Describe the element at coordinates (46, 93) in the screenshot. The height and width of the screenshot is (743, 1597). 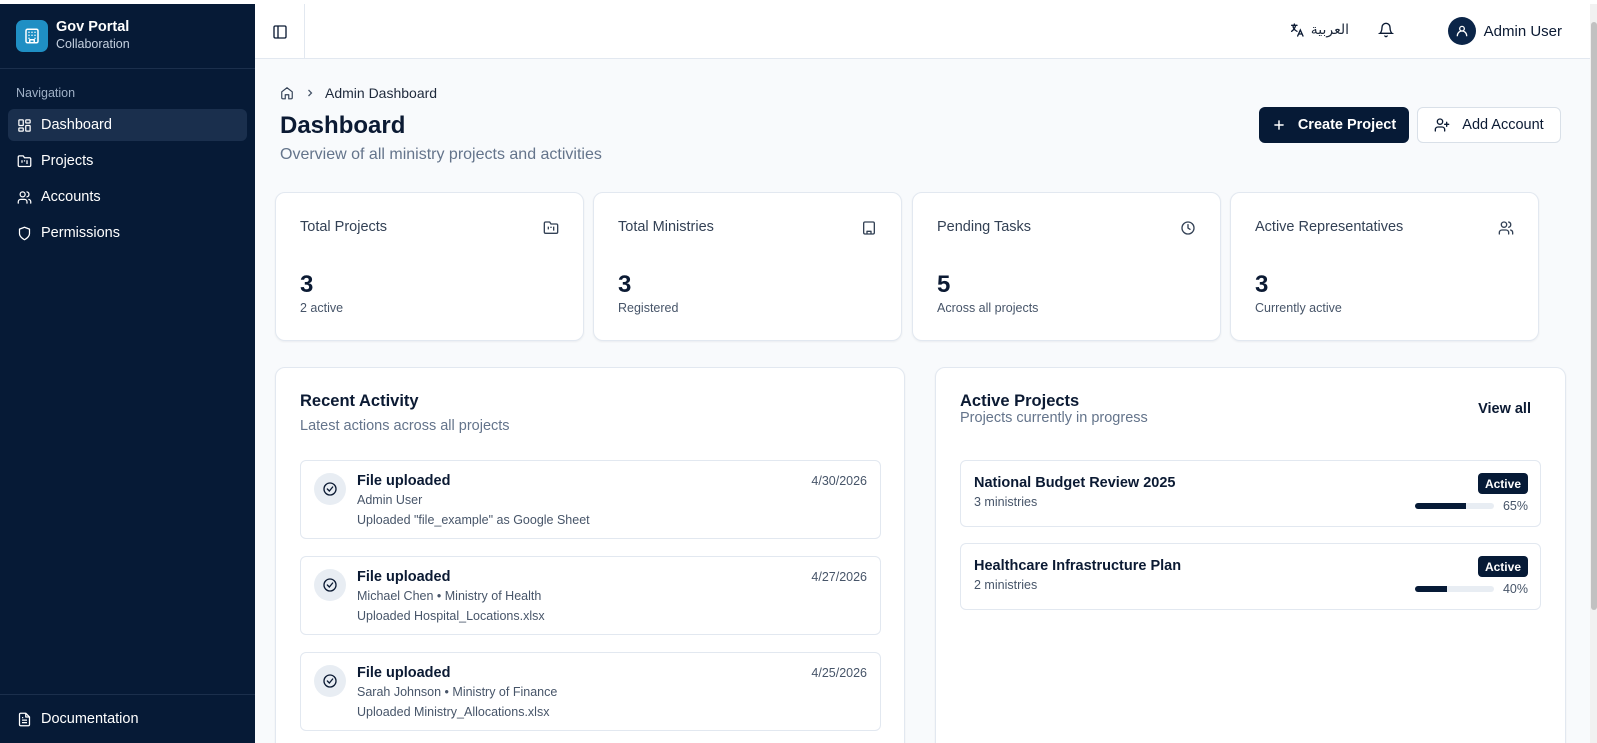
I see `nav-heading: Navigation` at that location.